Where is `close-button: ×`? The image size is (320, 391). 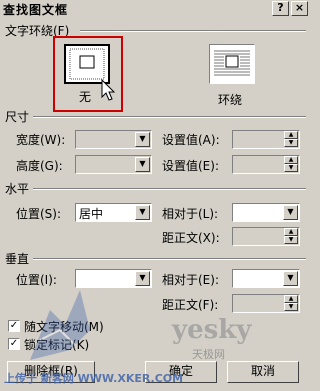 close-button: × is located at coordinates (299, 8).